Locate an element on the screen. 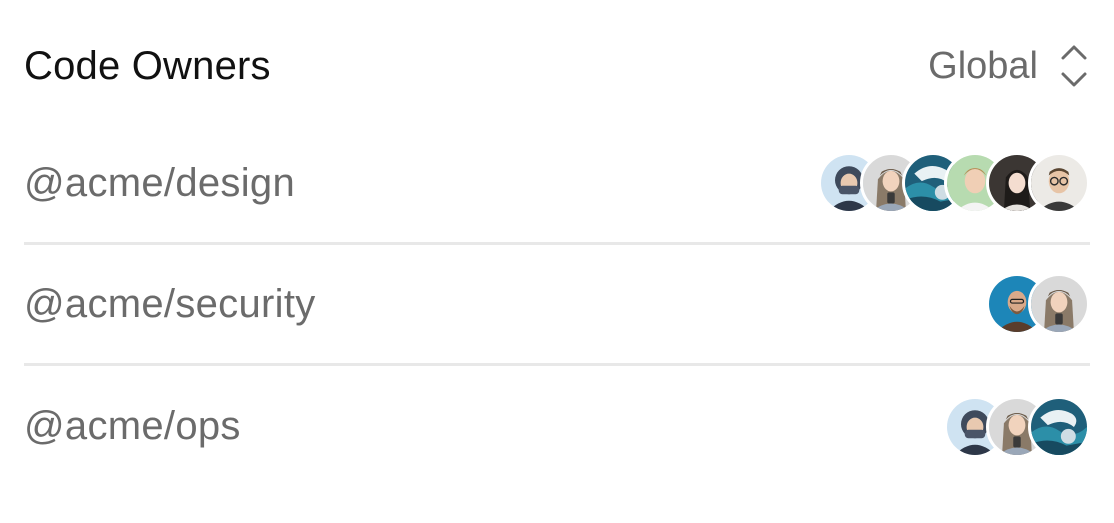 This screenshot has width=1114, height=523. team-handle: @acme/design is located at coordinates (160, 182).